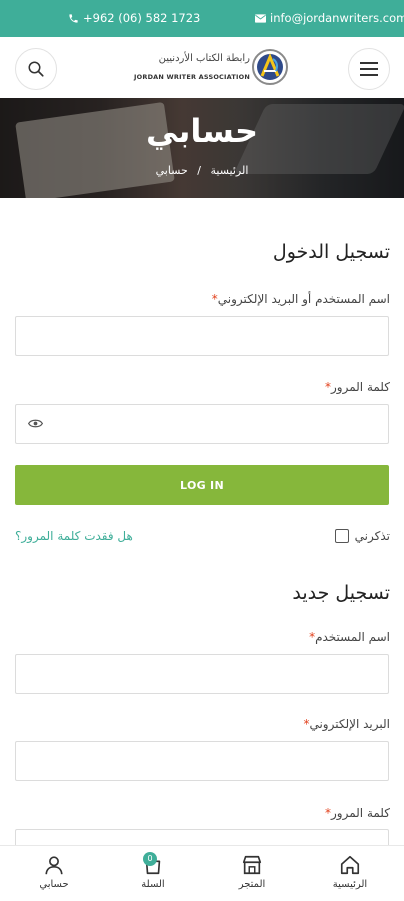 The image size is (404, 901). I want to click on nav-store: المتجر, so click(252, 872).